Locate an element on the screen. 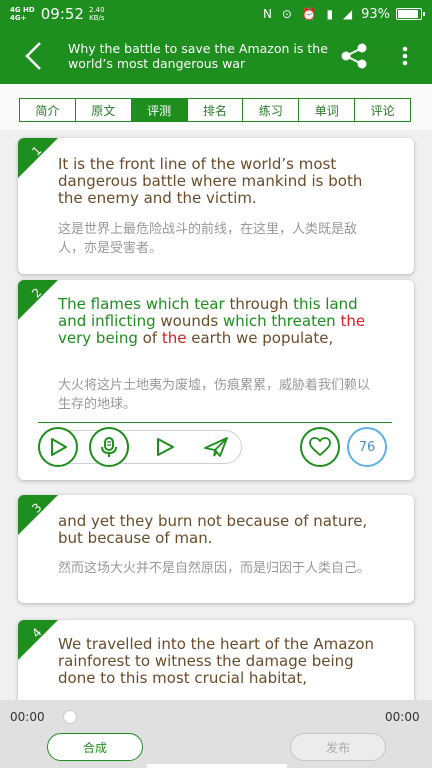 The image size is (432, 768). status-bar: 4G HD 4G+ 09:52 2.40 KB/s N ⊙ ⏰ ▮ ◢ 93% is located at coordinates (216, 14).